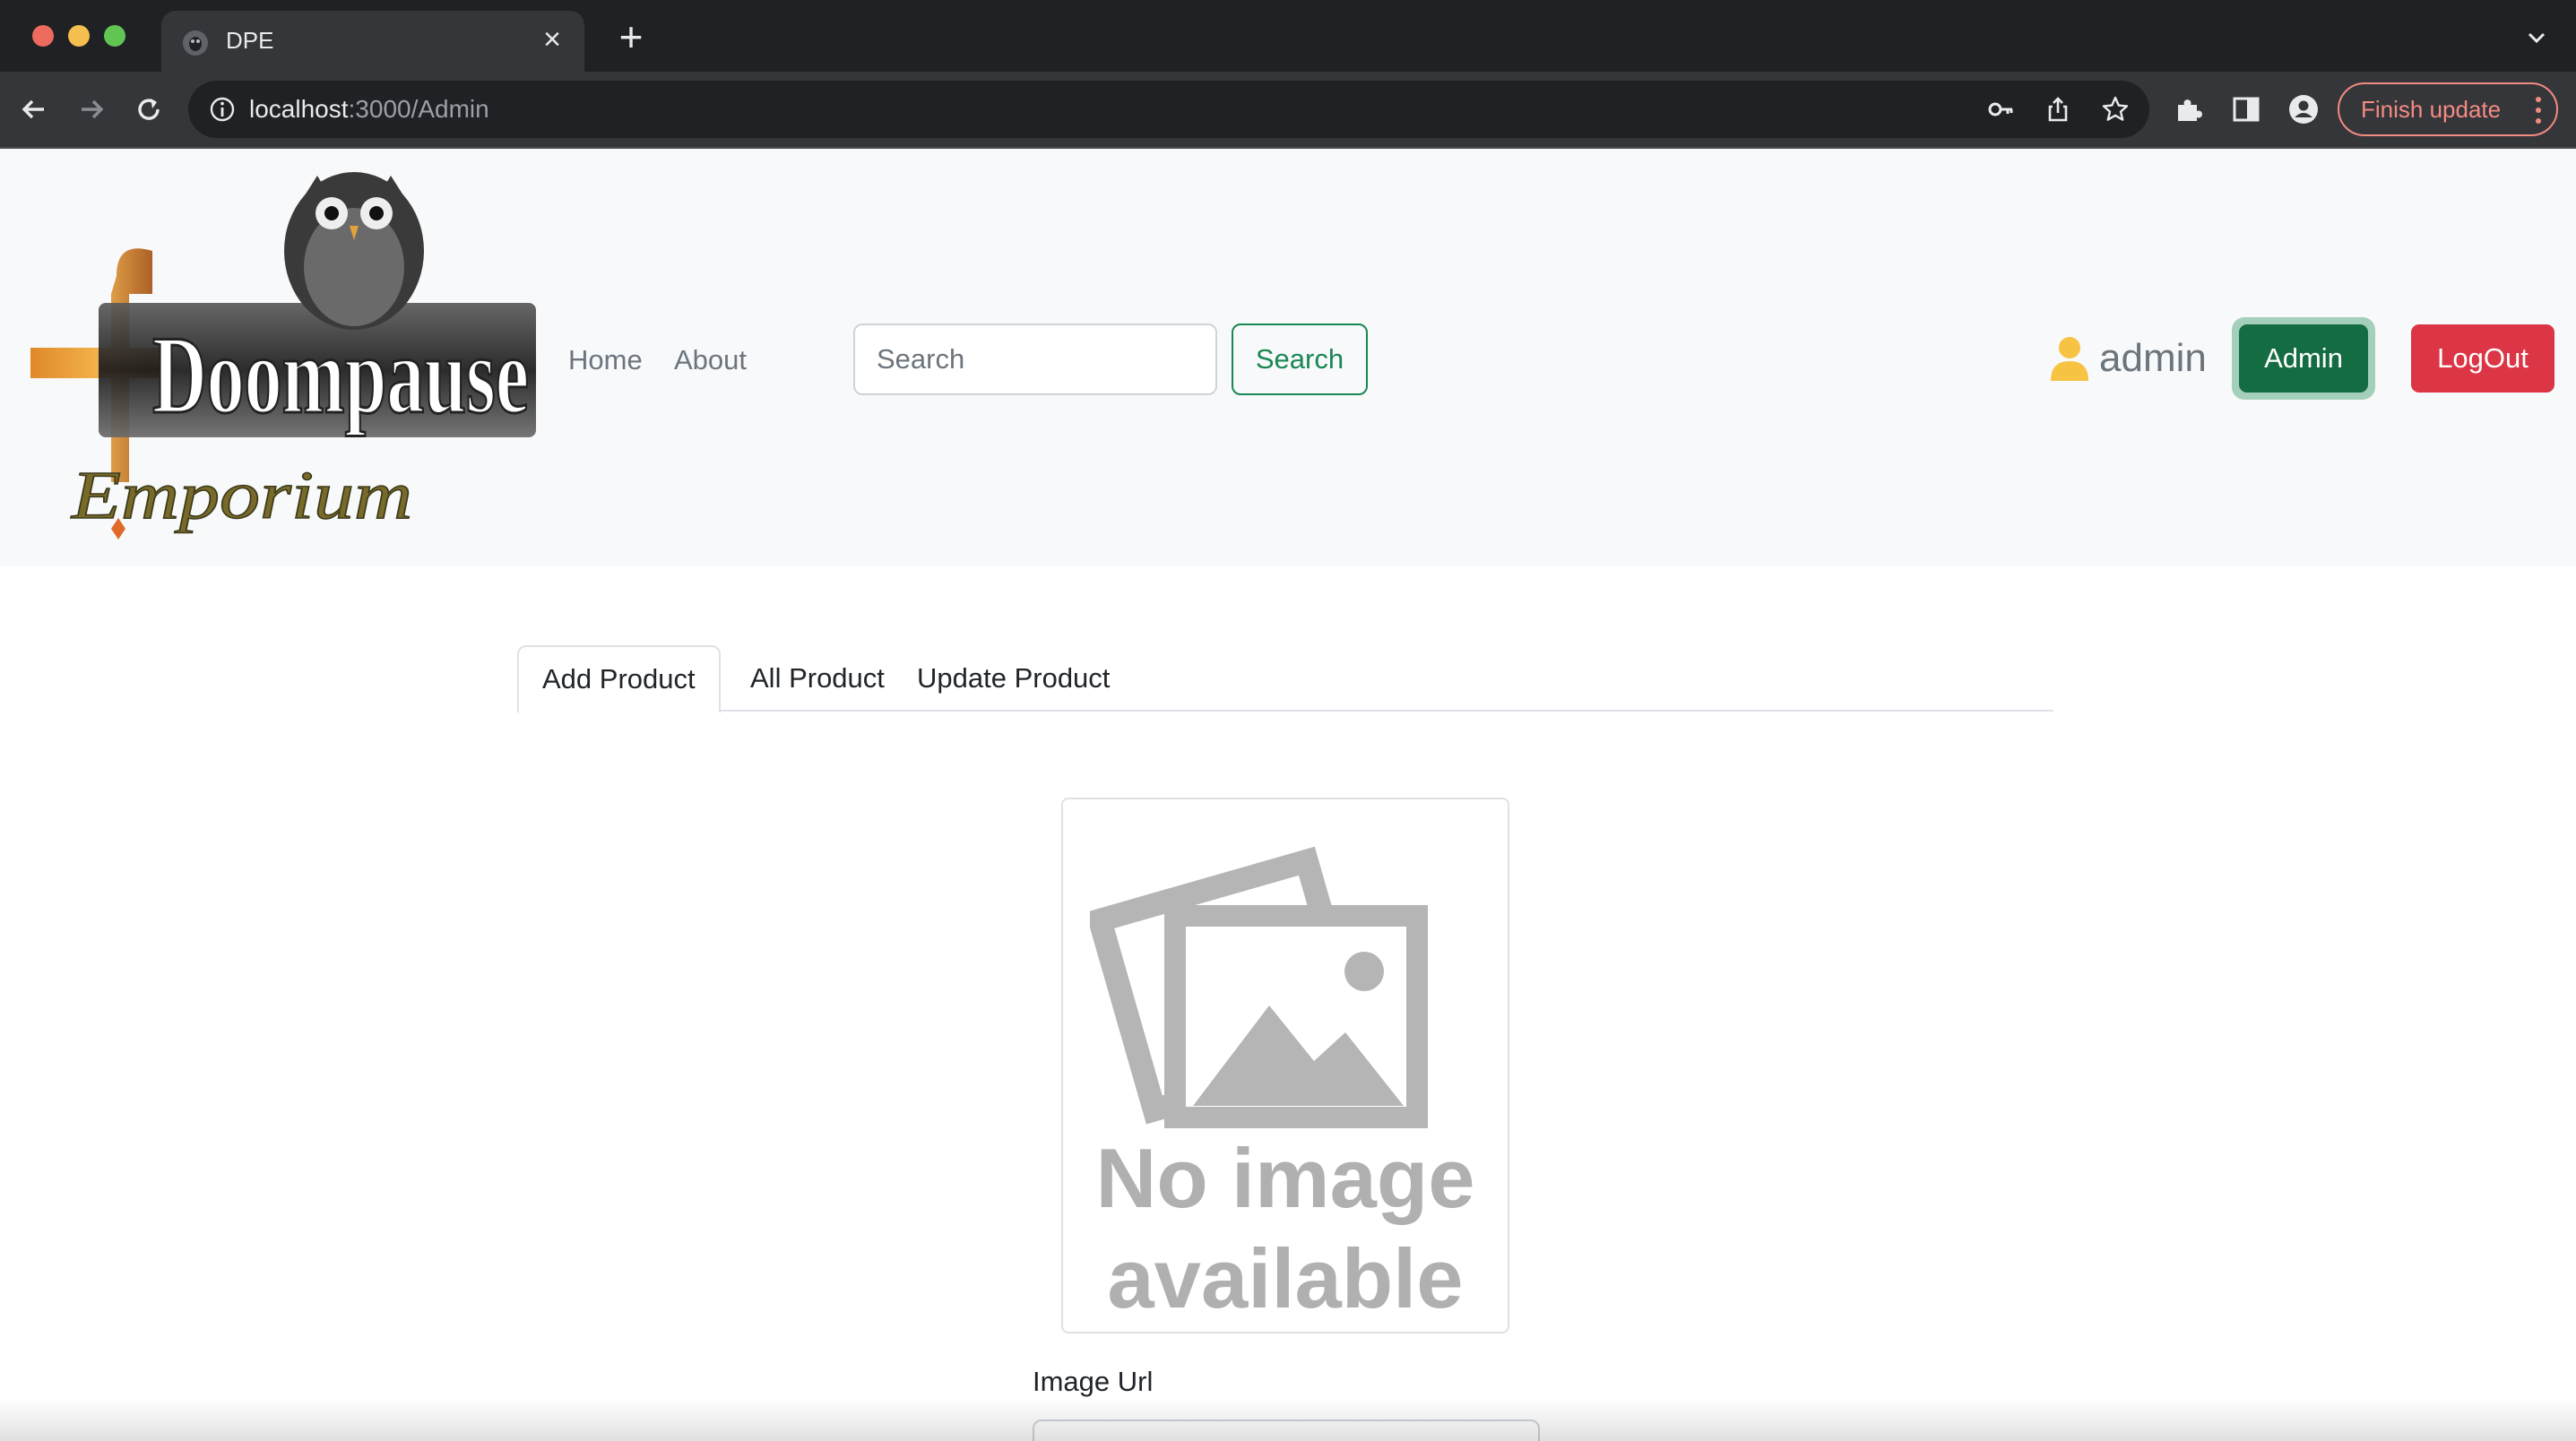 Image resolution: width=2576 pixels, height=1441 pixels. What do you see at coordinates (2246, 109) in the screenshot?
I see `side-panel-icon` at bounding box center [2246, 109].